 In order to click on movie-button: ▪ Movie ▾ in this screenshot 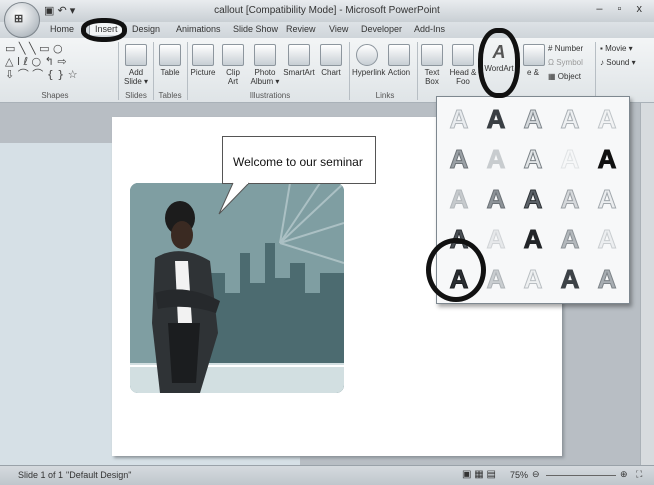, I will do `click(616, 48)`.